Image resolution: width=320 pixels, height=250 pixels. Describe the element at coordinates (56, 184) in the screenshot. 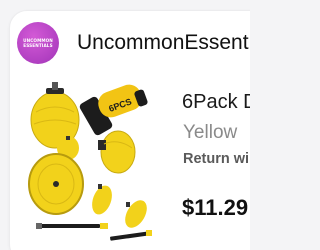

I see `flat-brush-icon` at that location.